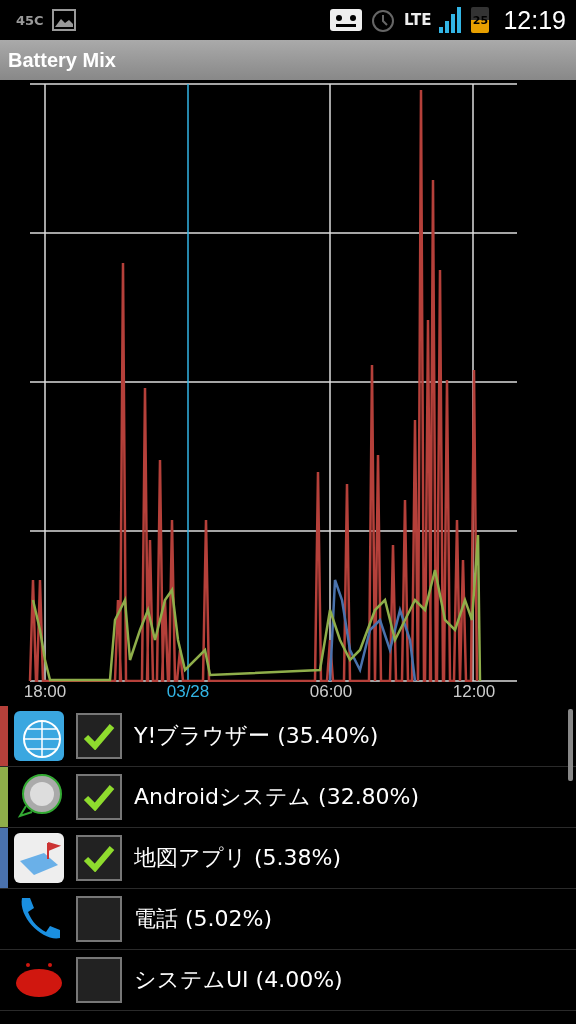 The height and width of the screenshot is (1024, 576). I want to click on app-row: 地図アプリ (5.38%), so click(288, 858).